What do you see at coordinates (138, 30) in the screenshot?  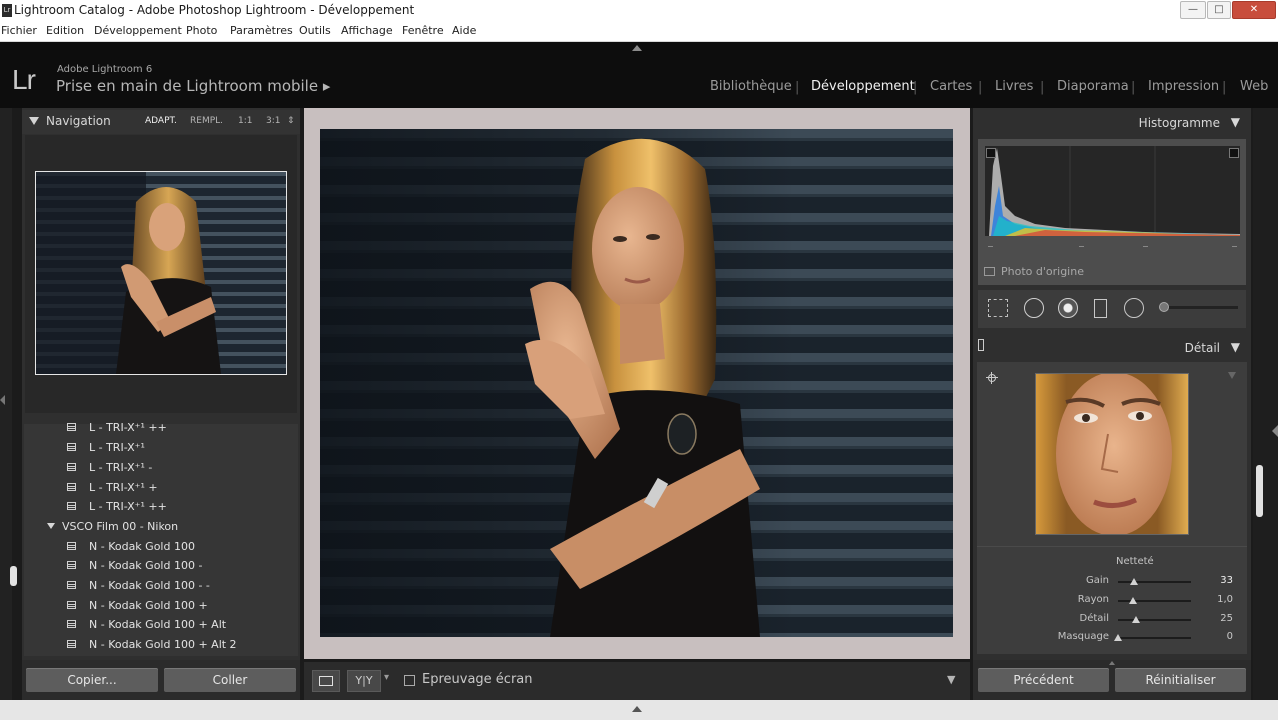 I see `menu-developpement: Développement` at bounding box center [138, 30].